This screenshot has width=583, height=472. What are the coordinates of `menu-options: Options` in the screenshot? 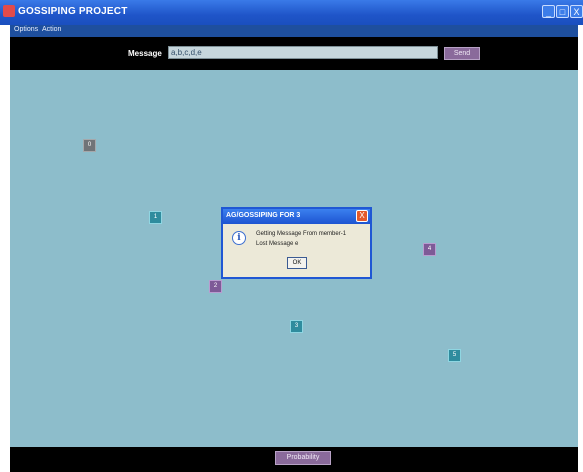 It's located at (26, 29).